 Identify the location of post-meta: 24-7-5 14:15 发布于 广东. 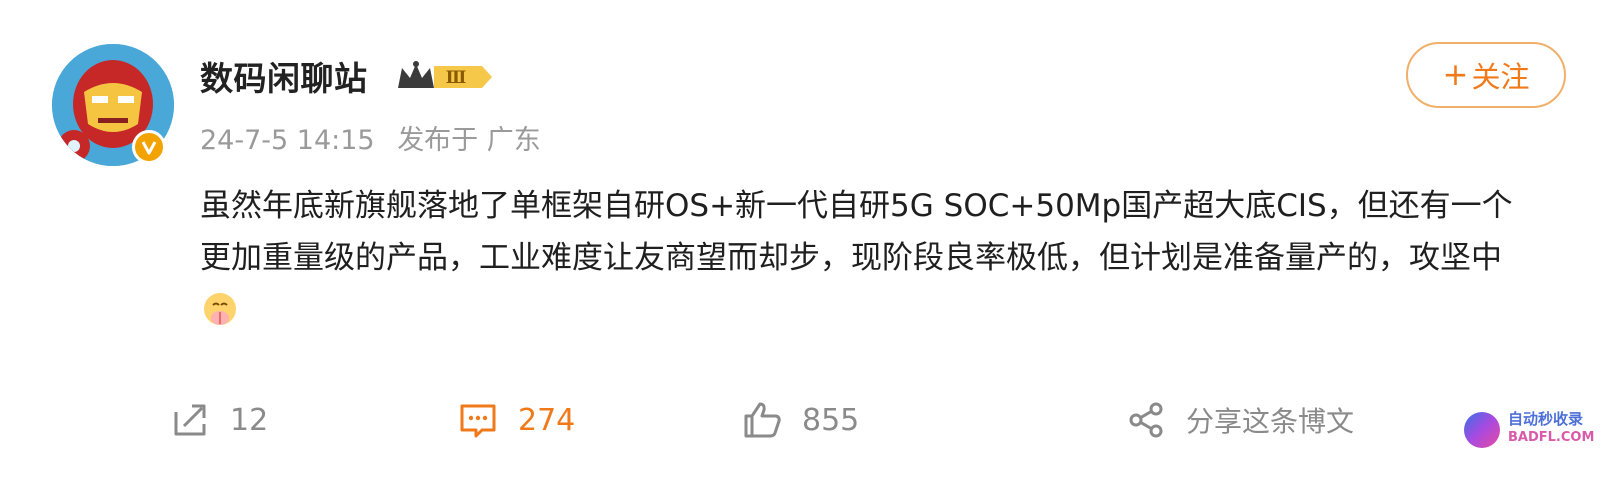
(377, 137).